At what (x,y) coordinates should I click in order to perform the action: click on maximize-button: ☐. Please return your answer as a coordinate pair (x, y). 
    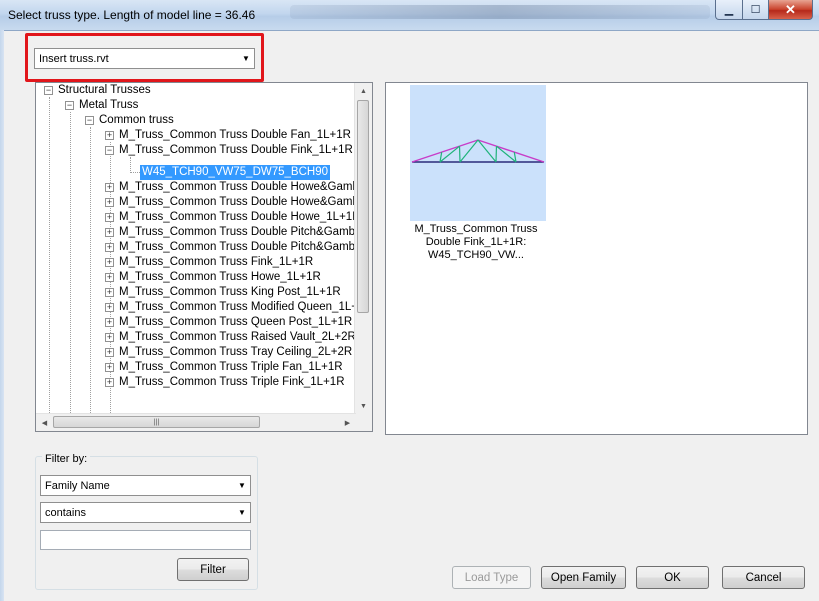
    Looking at the image, I should click on (756, 10).